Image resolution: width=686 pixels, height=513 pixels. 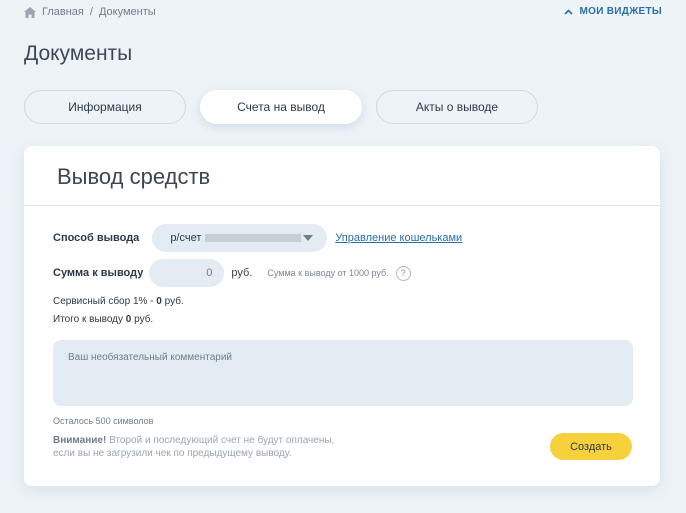 I want to click on total-prefix: Итого к выводу, so click(x=89, y=319).